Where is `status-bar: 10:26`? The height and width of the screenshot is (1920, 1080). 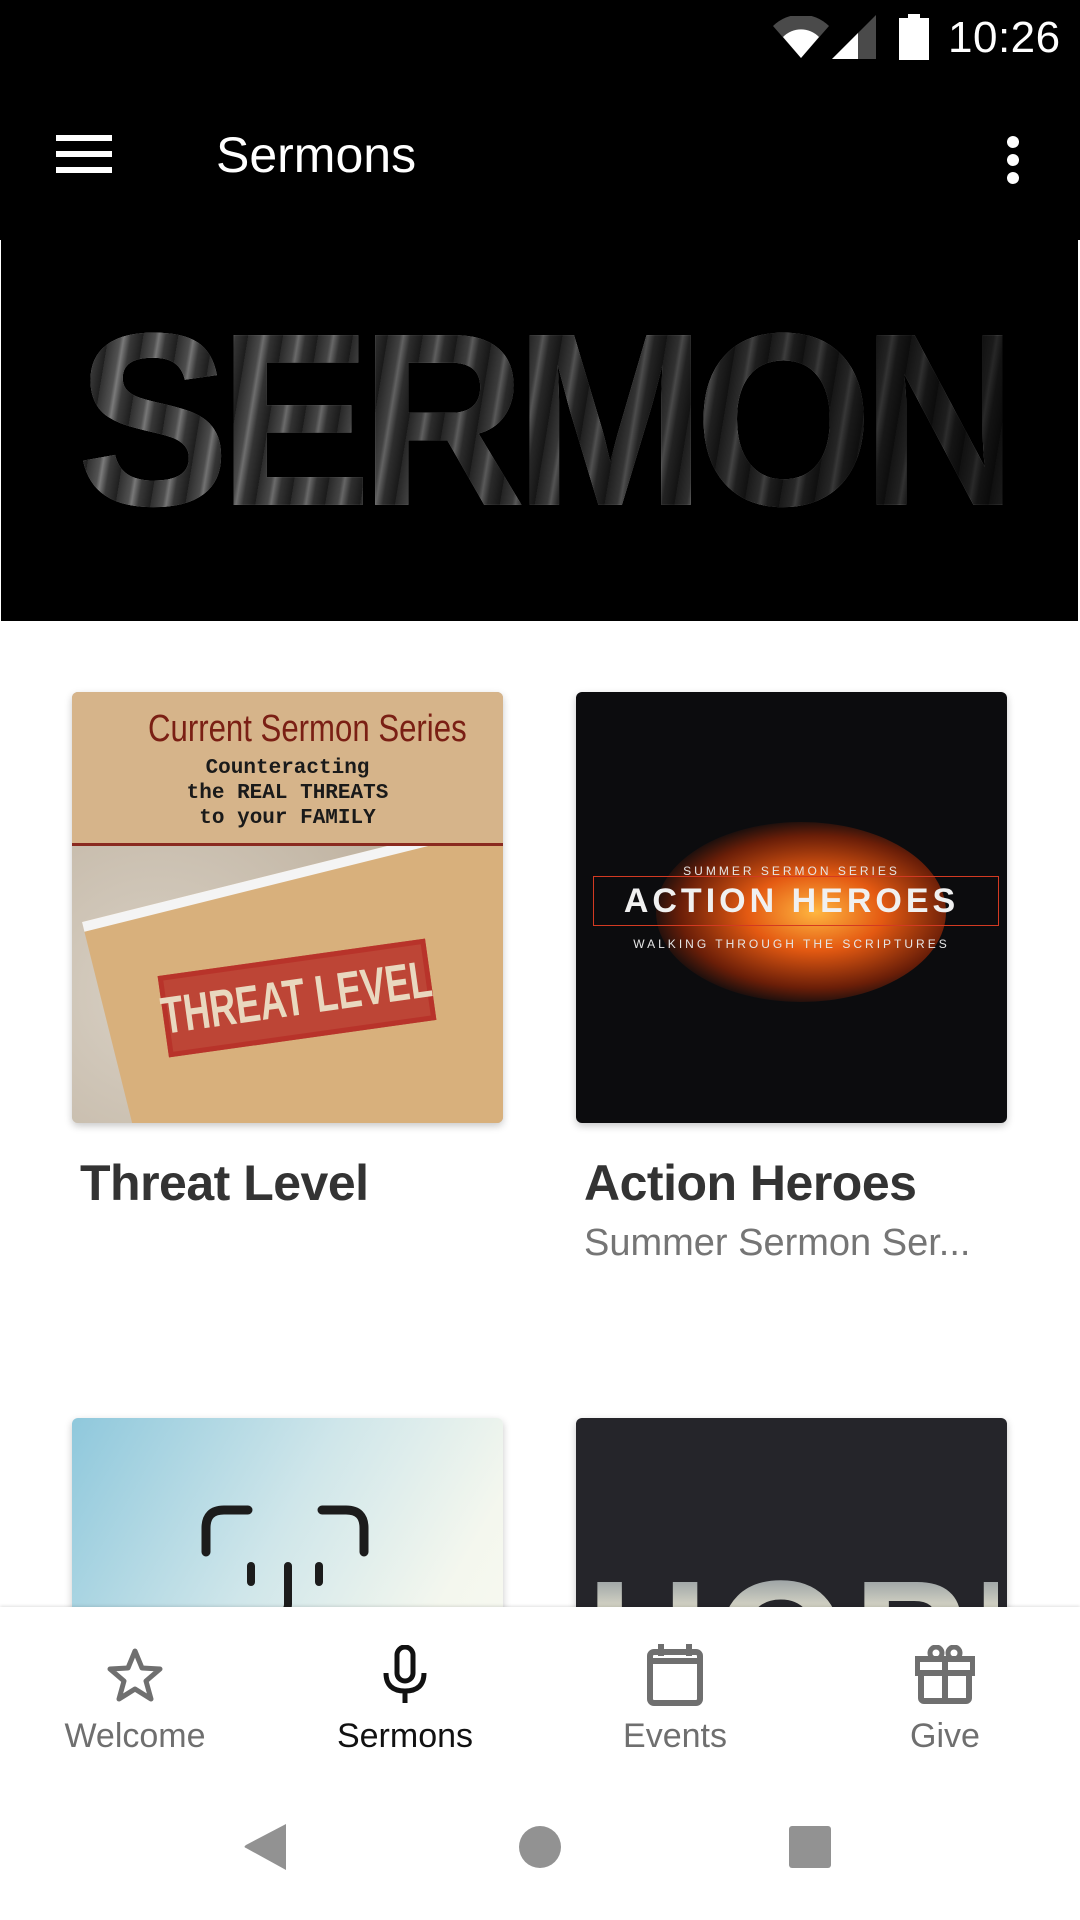 status-bar: 10:26 is located at coordinates (540, 40).